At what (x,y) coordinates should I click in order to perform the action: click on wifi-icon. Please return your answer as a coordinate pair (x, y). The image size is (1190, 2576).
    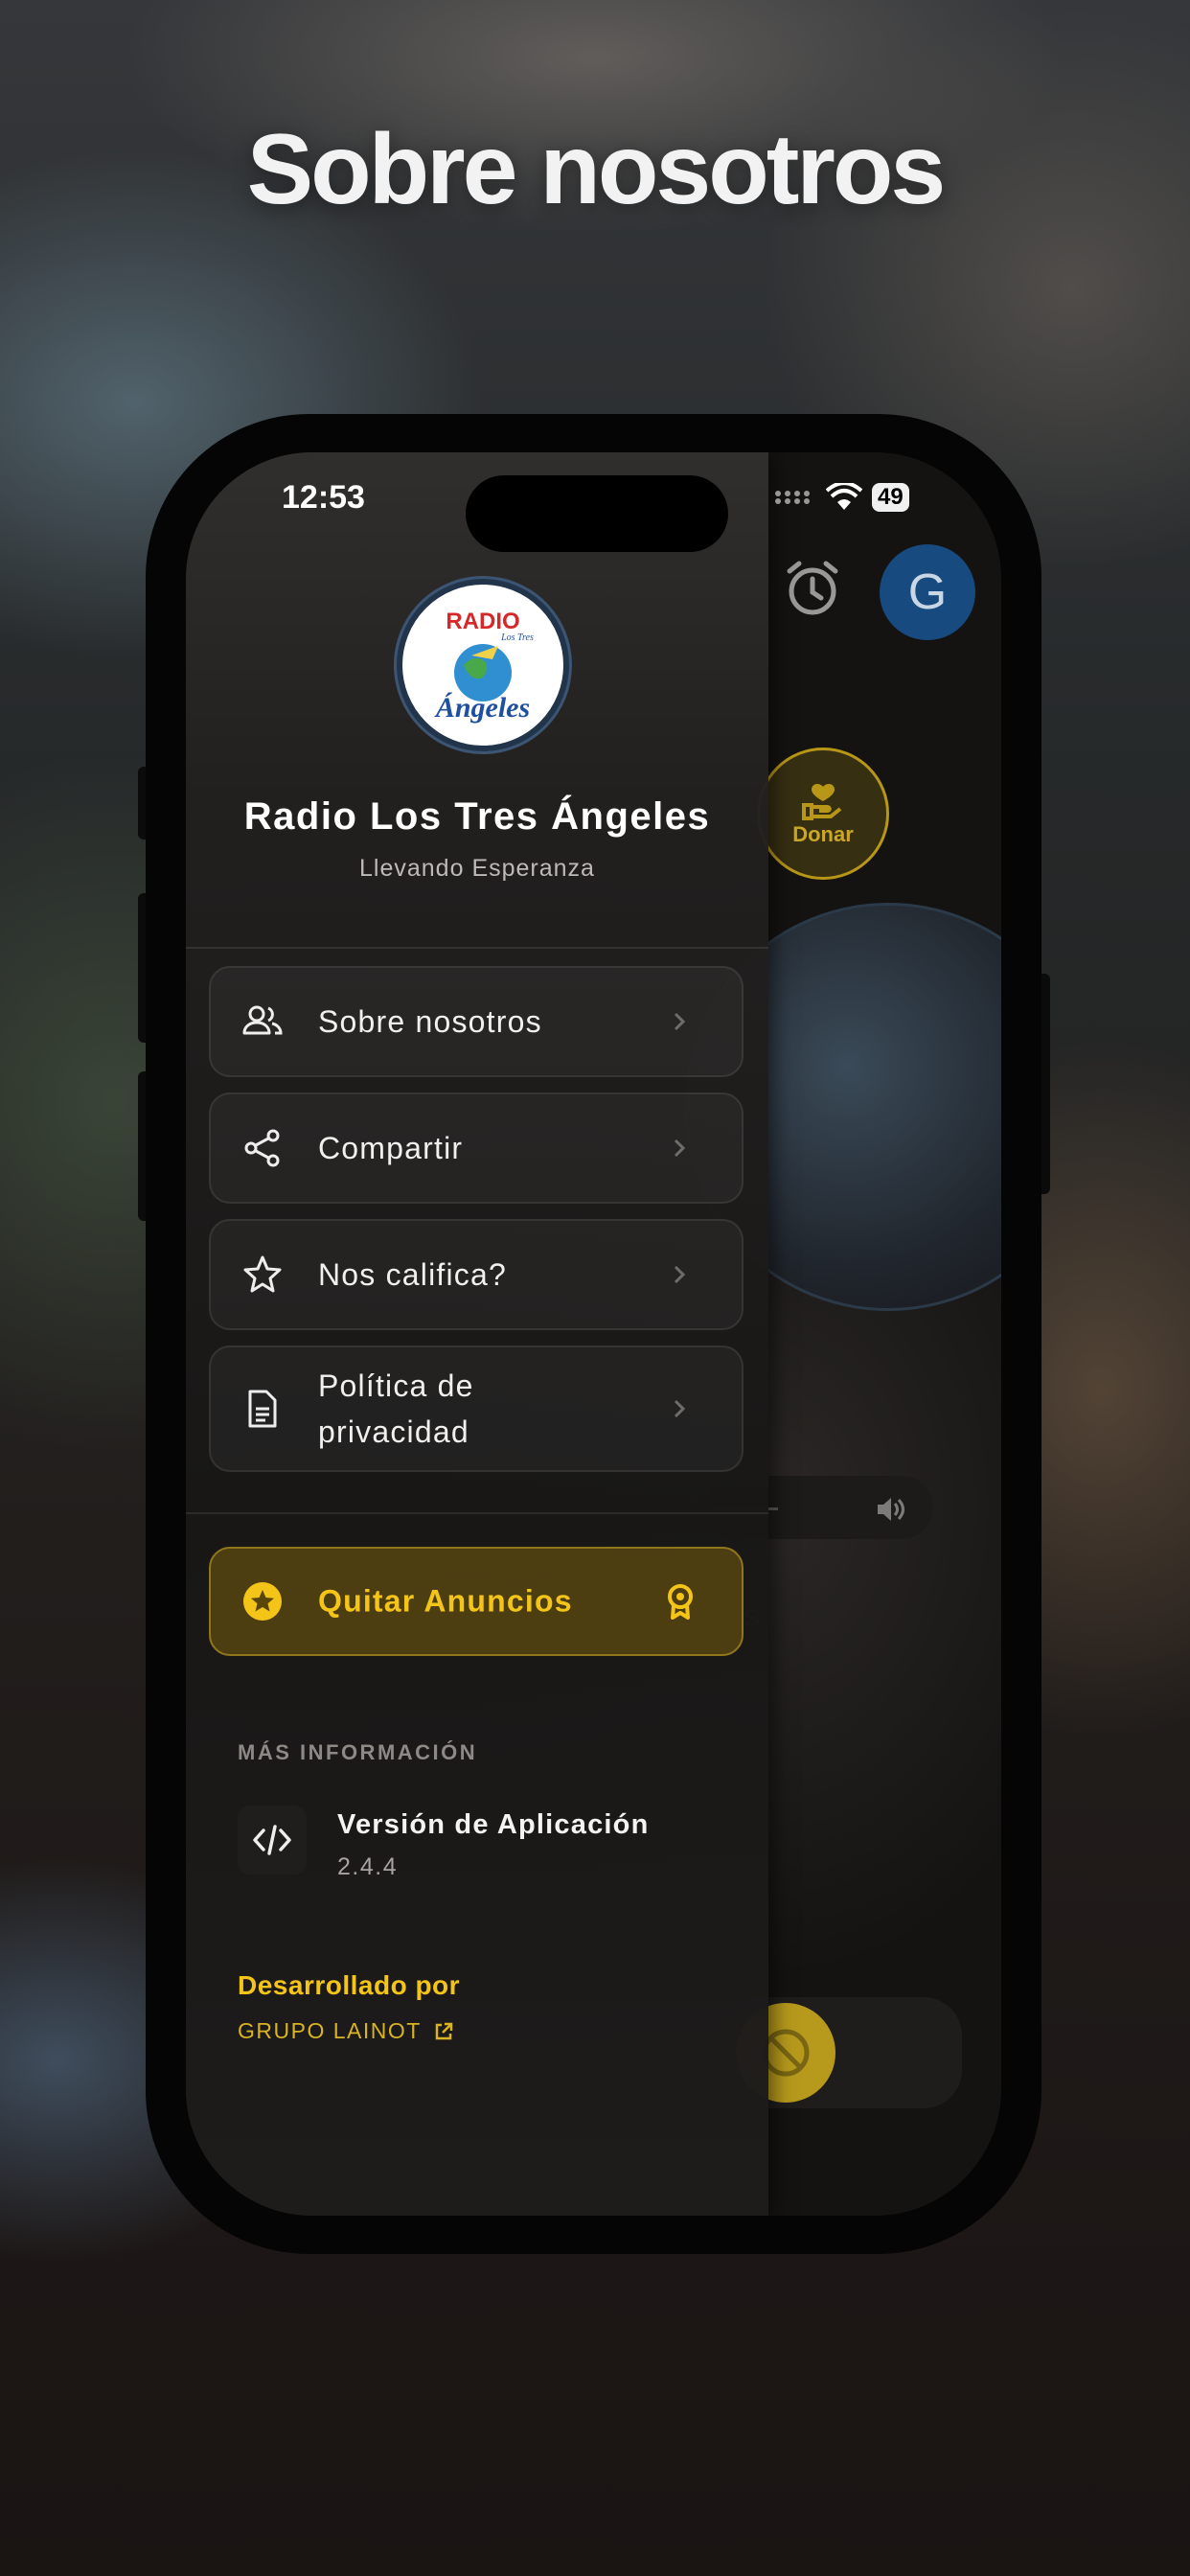
    Looking at the image, I should click on (844, 496).